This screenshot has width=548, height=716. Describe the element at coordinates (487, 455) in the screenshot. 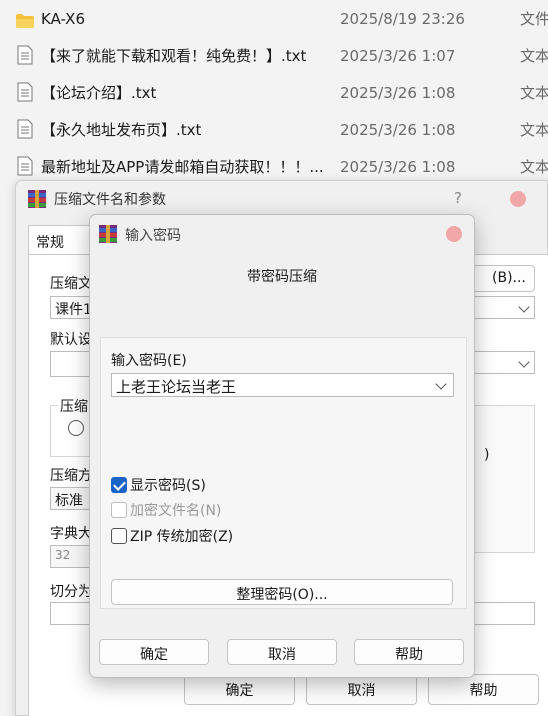

I see `options-paren: )` at that location.